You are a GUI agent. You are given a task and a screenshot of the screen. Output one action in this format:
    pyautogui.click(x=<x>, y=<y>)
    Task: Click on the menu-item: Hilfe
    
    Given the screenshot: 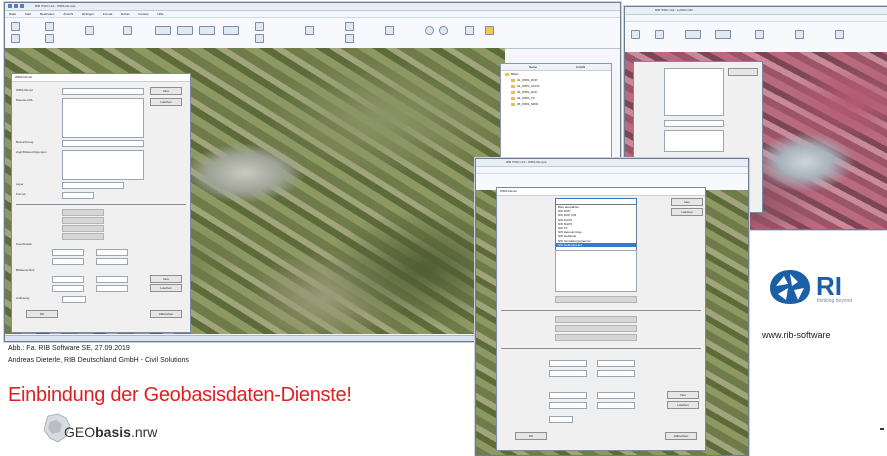 What is the action you would take?
    pyautogui.click(x=161, y=14)
    